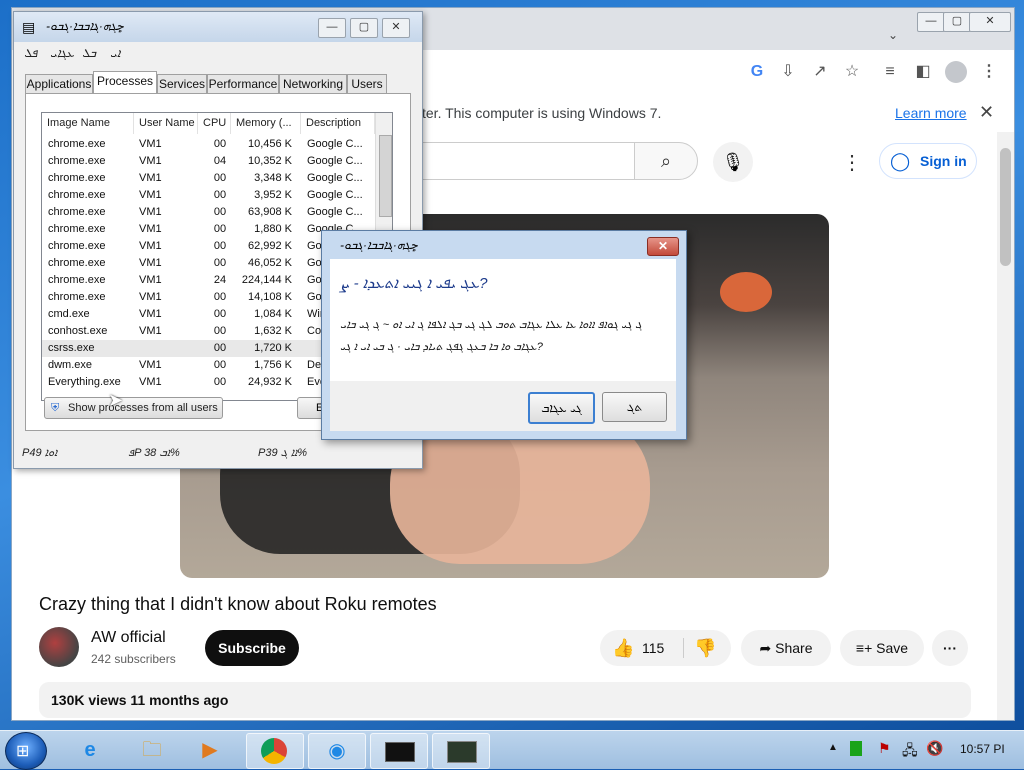  I want to click on status-memory: Pܐܐ ܓ 39%, so click(282, 453).